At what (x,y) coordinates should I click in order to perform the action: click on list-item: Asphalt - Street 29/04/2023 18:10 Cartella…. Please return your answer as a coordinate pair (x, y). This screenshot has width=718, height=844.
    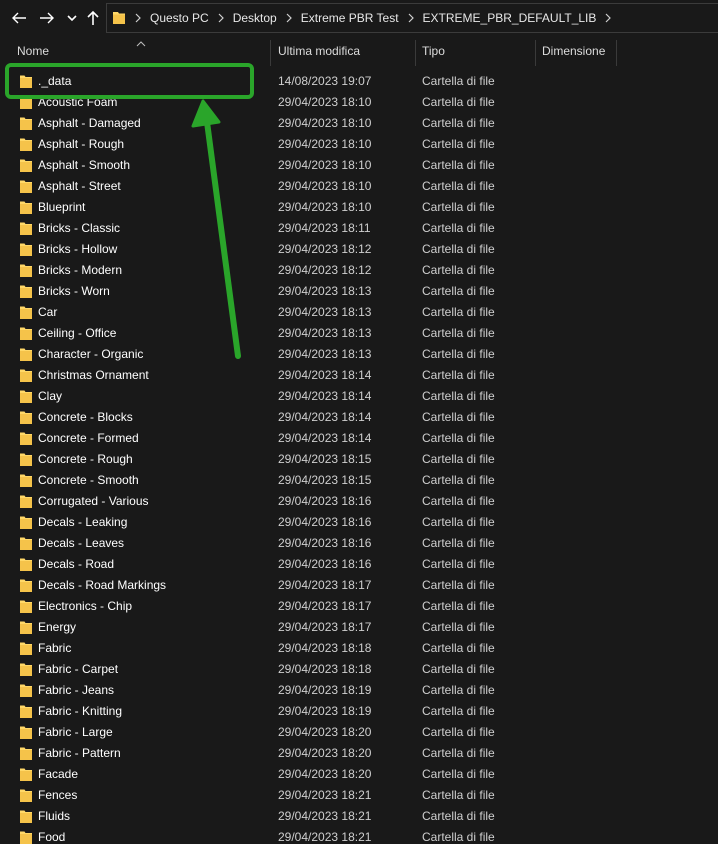
    Looking at the image, I should click on (359, 186).